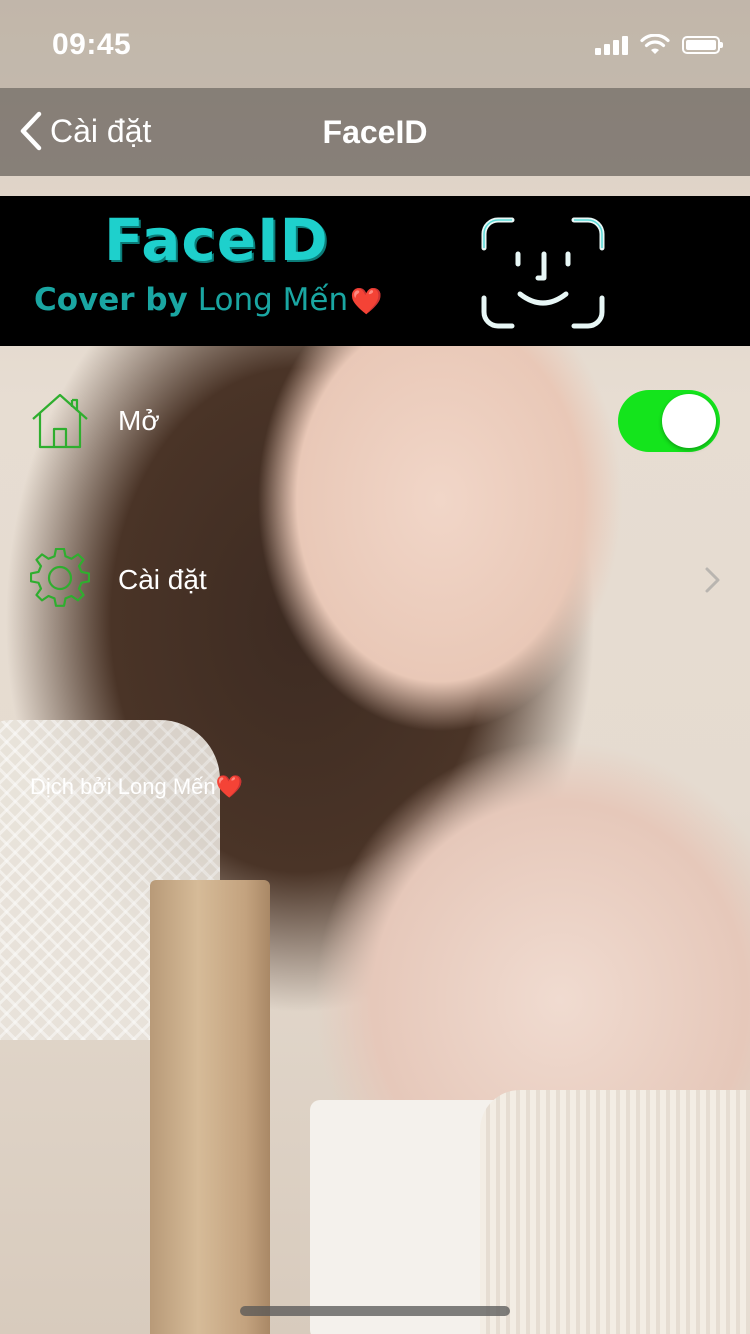 The width and height of the screenshot is (750, 1334). I want to click on page-title: FaceID, so click(375, 132).